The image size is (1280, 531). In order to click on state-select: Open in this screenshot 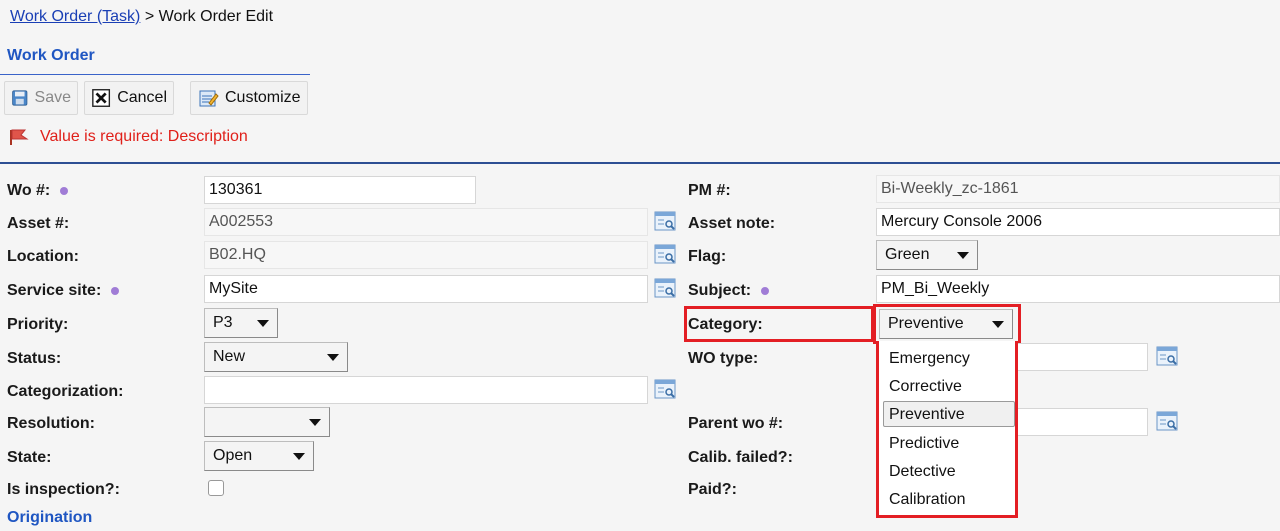, I will do `click(259, 456)`.